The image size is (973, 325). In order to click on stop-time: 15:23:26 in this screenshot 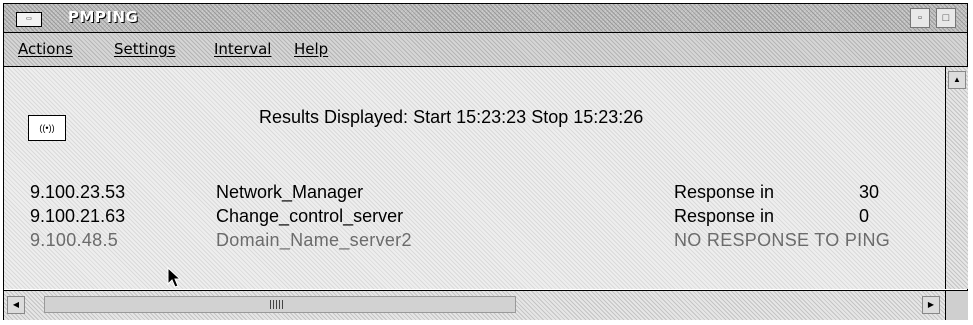, I will do `click(608, 117)`.